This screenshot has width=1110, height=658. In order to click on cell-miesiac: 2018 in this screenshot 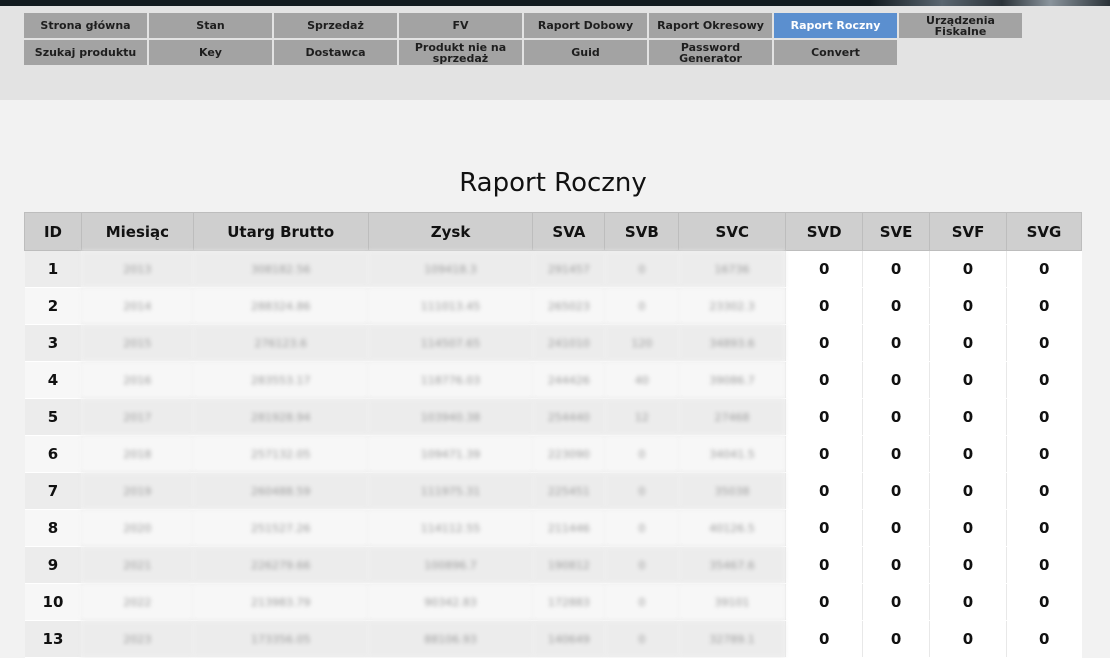, I will do `click(137, 454)`.